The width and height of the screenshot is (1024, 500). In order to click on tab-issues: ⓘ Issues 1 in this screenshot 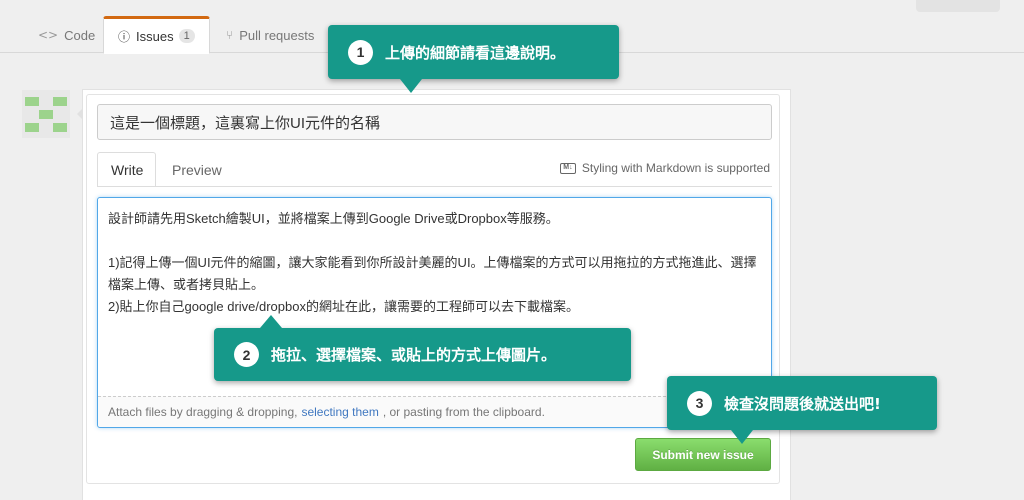, I will do `click(156, 35)`.